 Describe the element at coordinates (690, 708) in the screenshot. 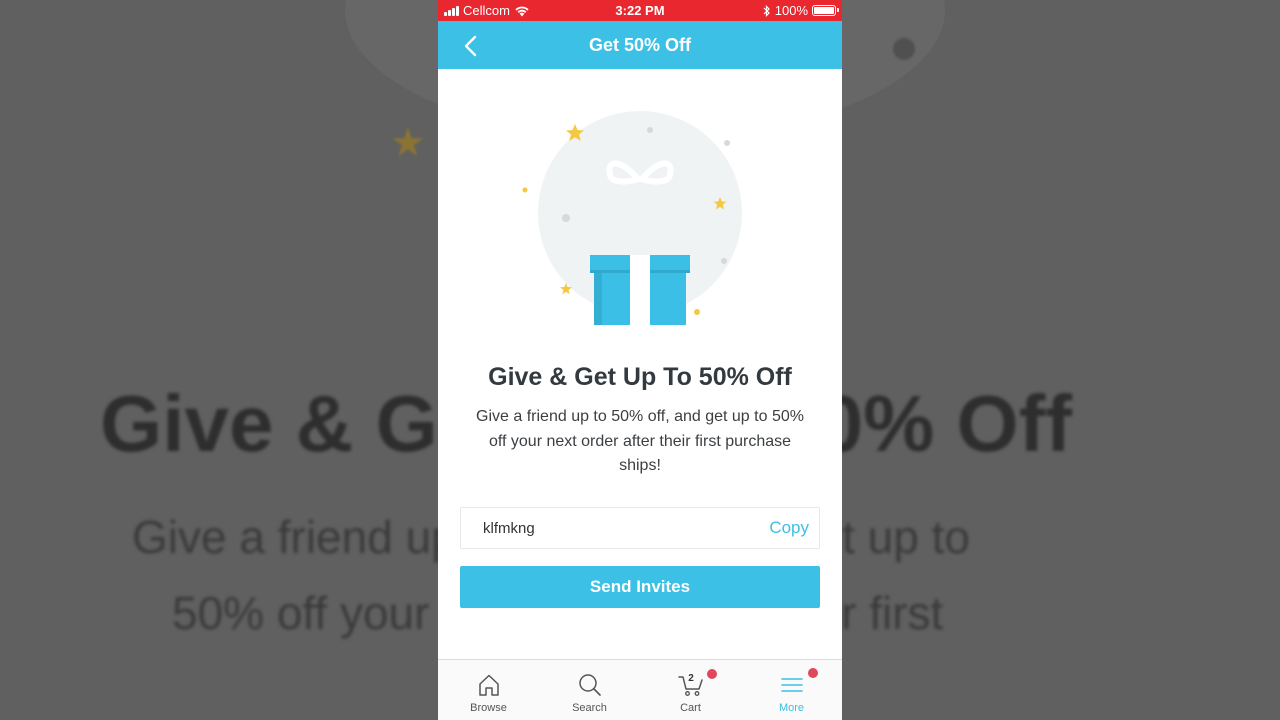

I see `tab-label-cart: Cart` at that location.